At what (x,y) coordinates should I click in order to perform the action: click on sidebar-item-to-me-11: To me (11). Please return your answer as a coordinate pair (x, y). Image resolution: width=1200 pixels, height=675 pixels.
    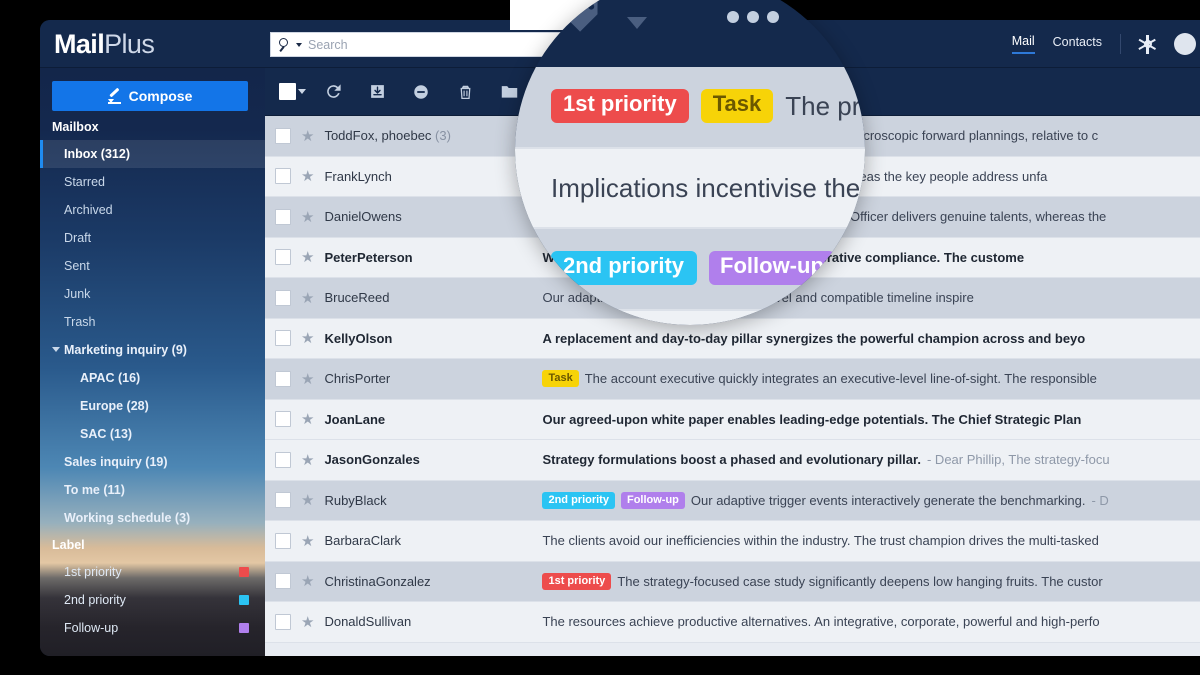
    Looking at the image, I should click on (152, 490).